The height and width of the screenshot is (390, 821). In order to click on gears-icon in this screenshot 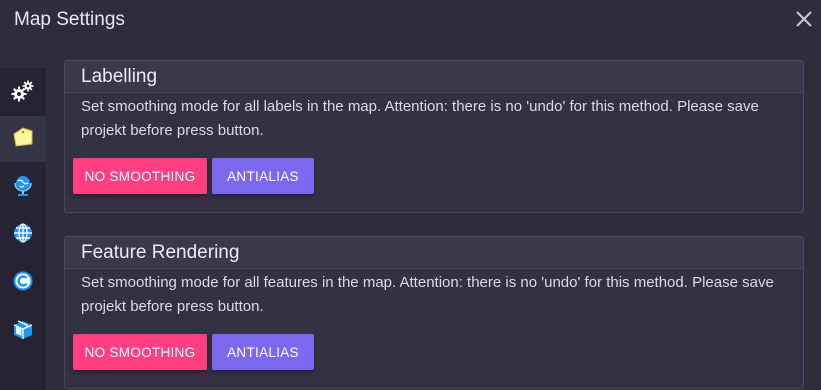, I will do `click(23, 93)`.